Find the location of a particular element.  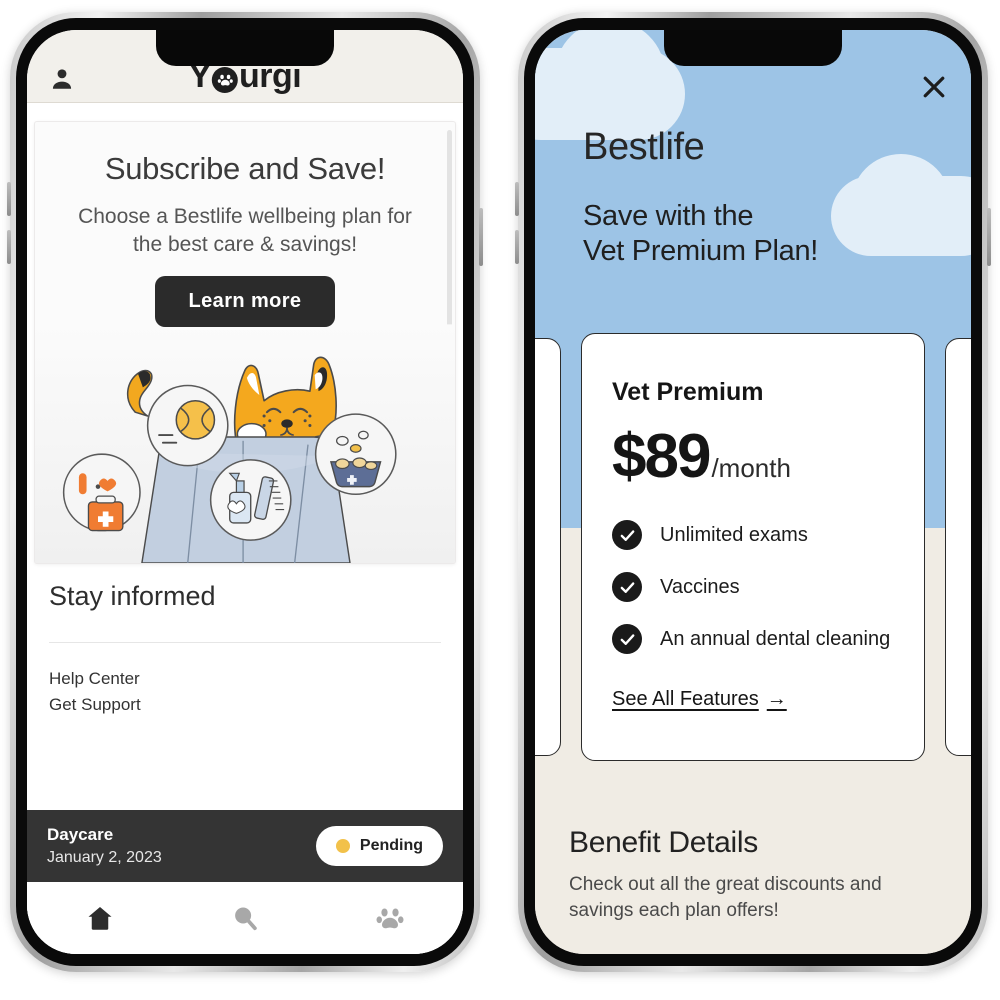

pets-tab is located at coordinates (390, 918).